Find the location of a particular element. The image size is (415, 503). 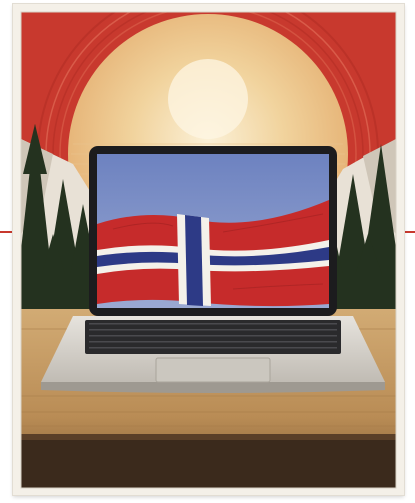

right-accent-line is located at coordinates (409, 232).